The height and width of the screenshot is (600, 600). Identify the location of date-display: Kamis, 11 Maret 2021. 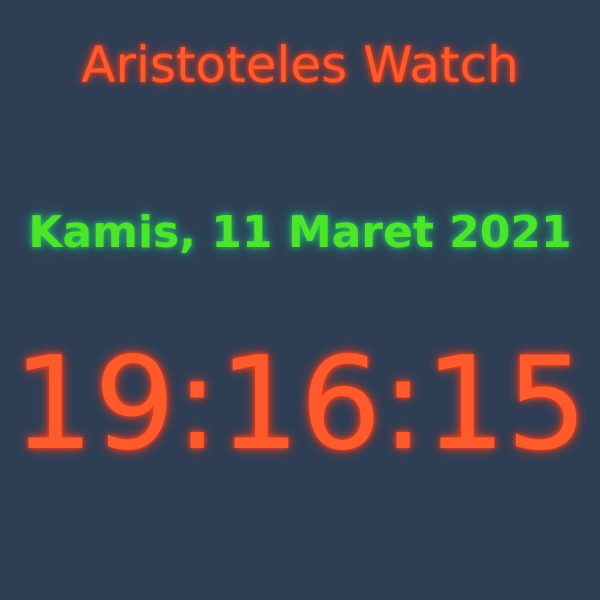
(300, 232).